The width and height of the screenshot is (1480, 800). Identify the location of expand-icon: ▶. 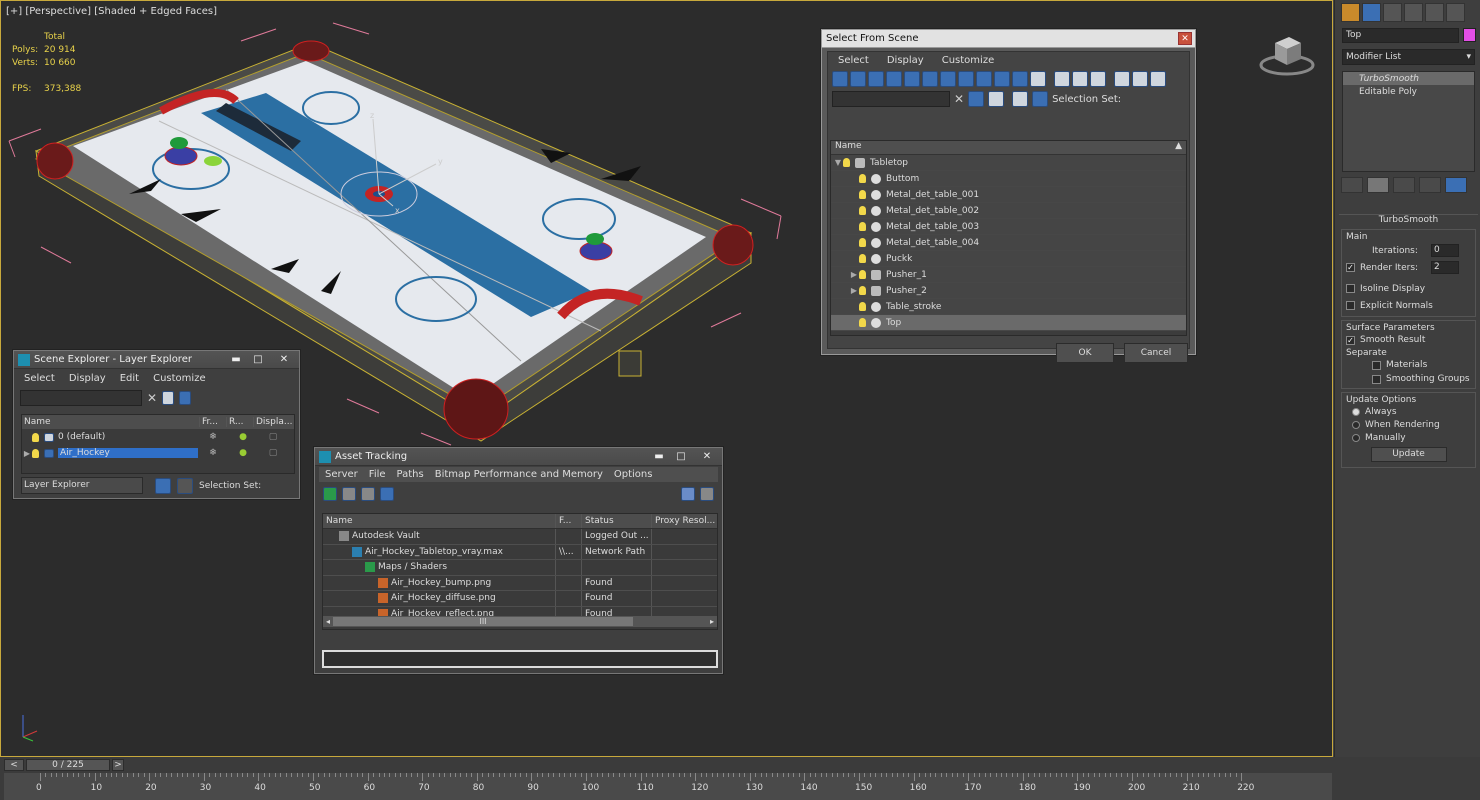
(27, 453).